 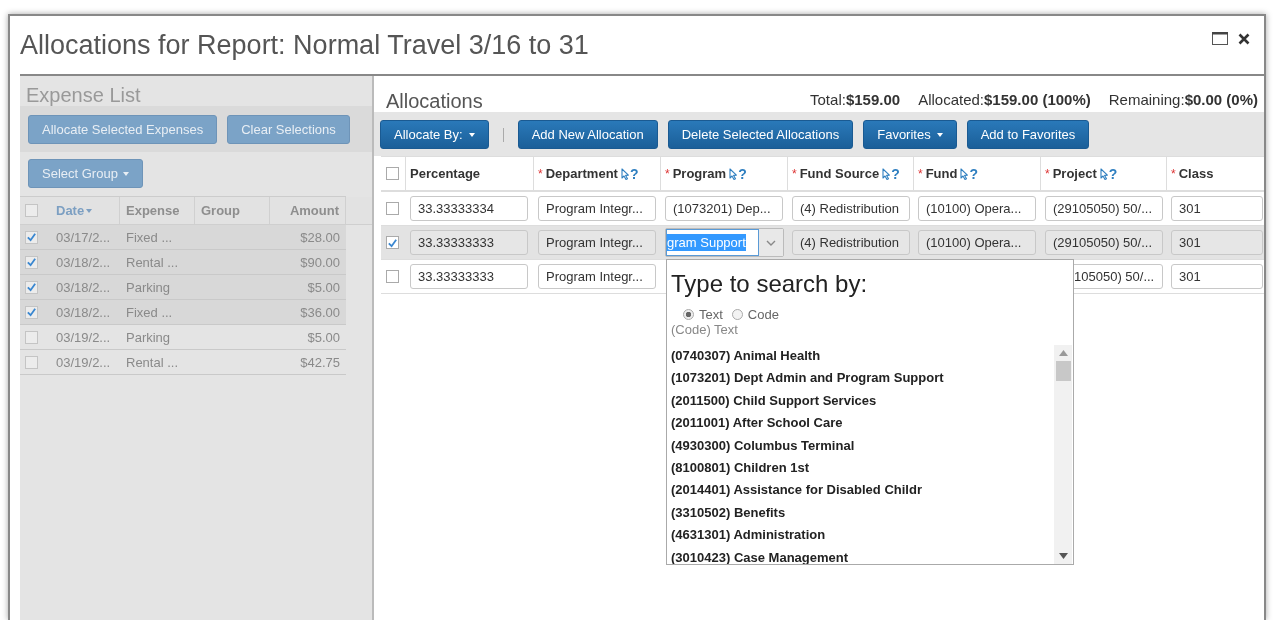 What do you see at coordinates (320, 312) in the screenshot?
I see `table-cell: $36.00` at bounding box center [320, 312].